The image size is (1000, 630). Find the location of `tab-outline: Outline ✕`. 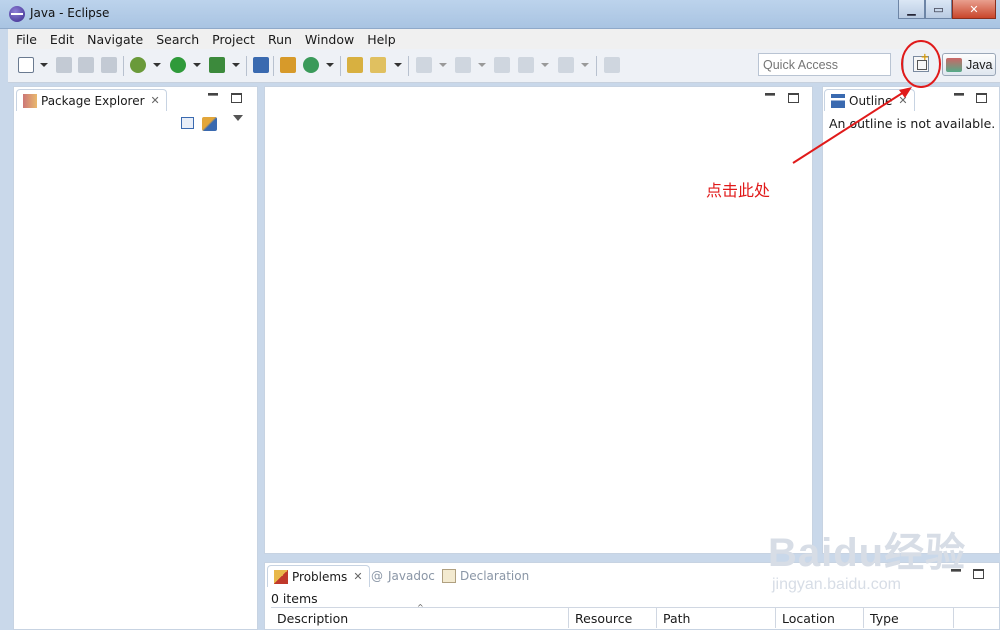

tab-outline: Outline ✕ is located at coordinates (869, 100).